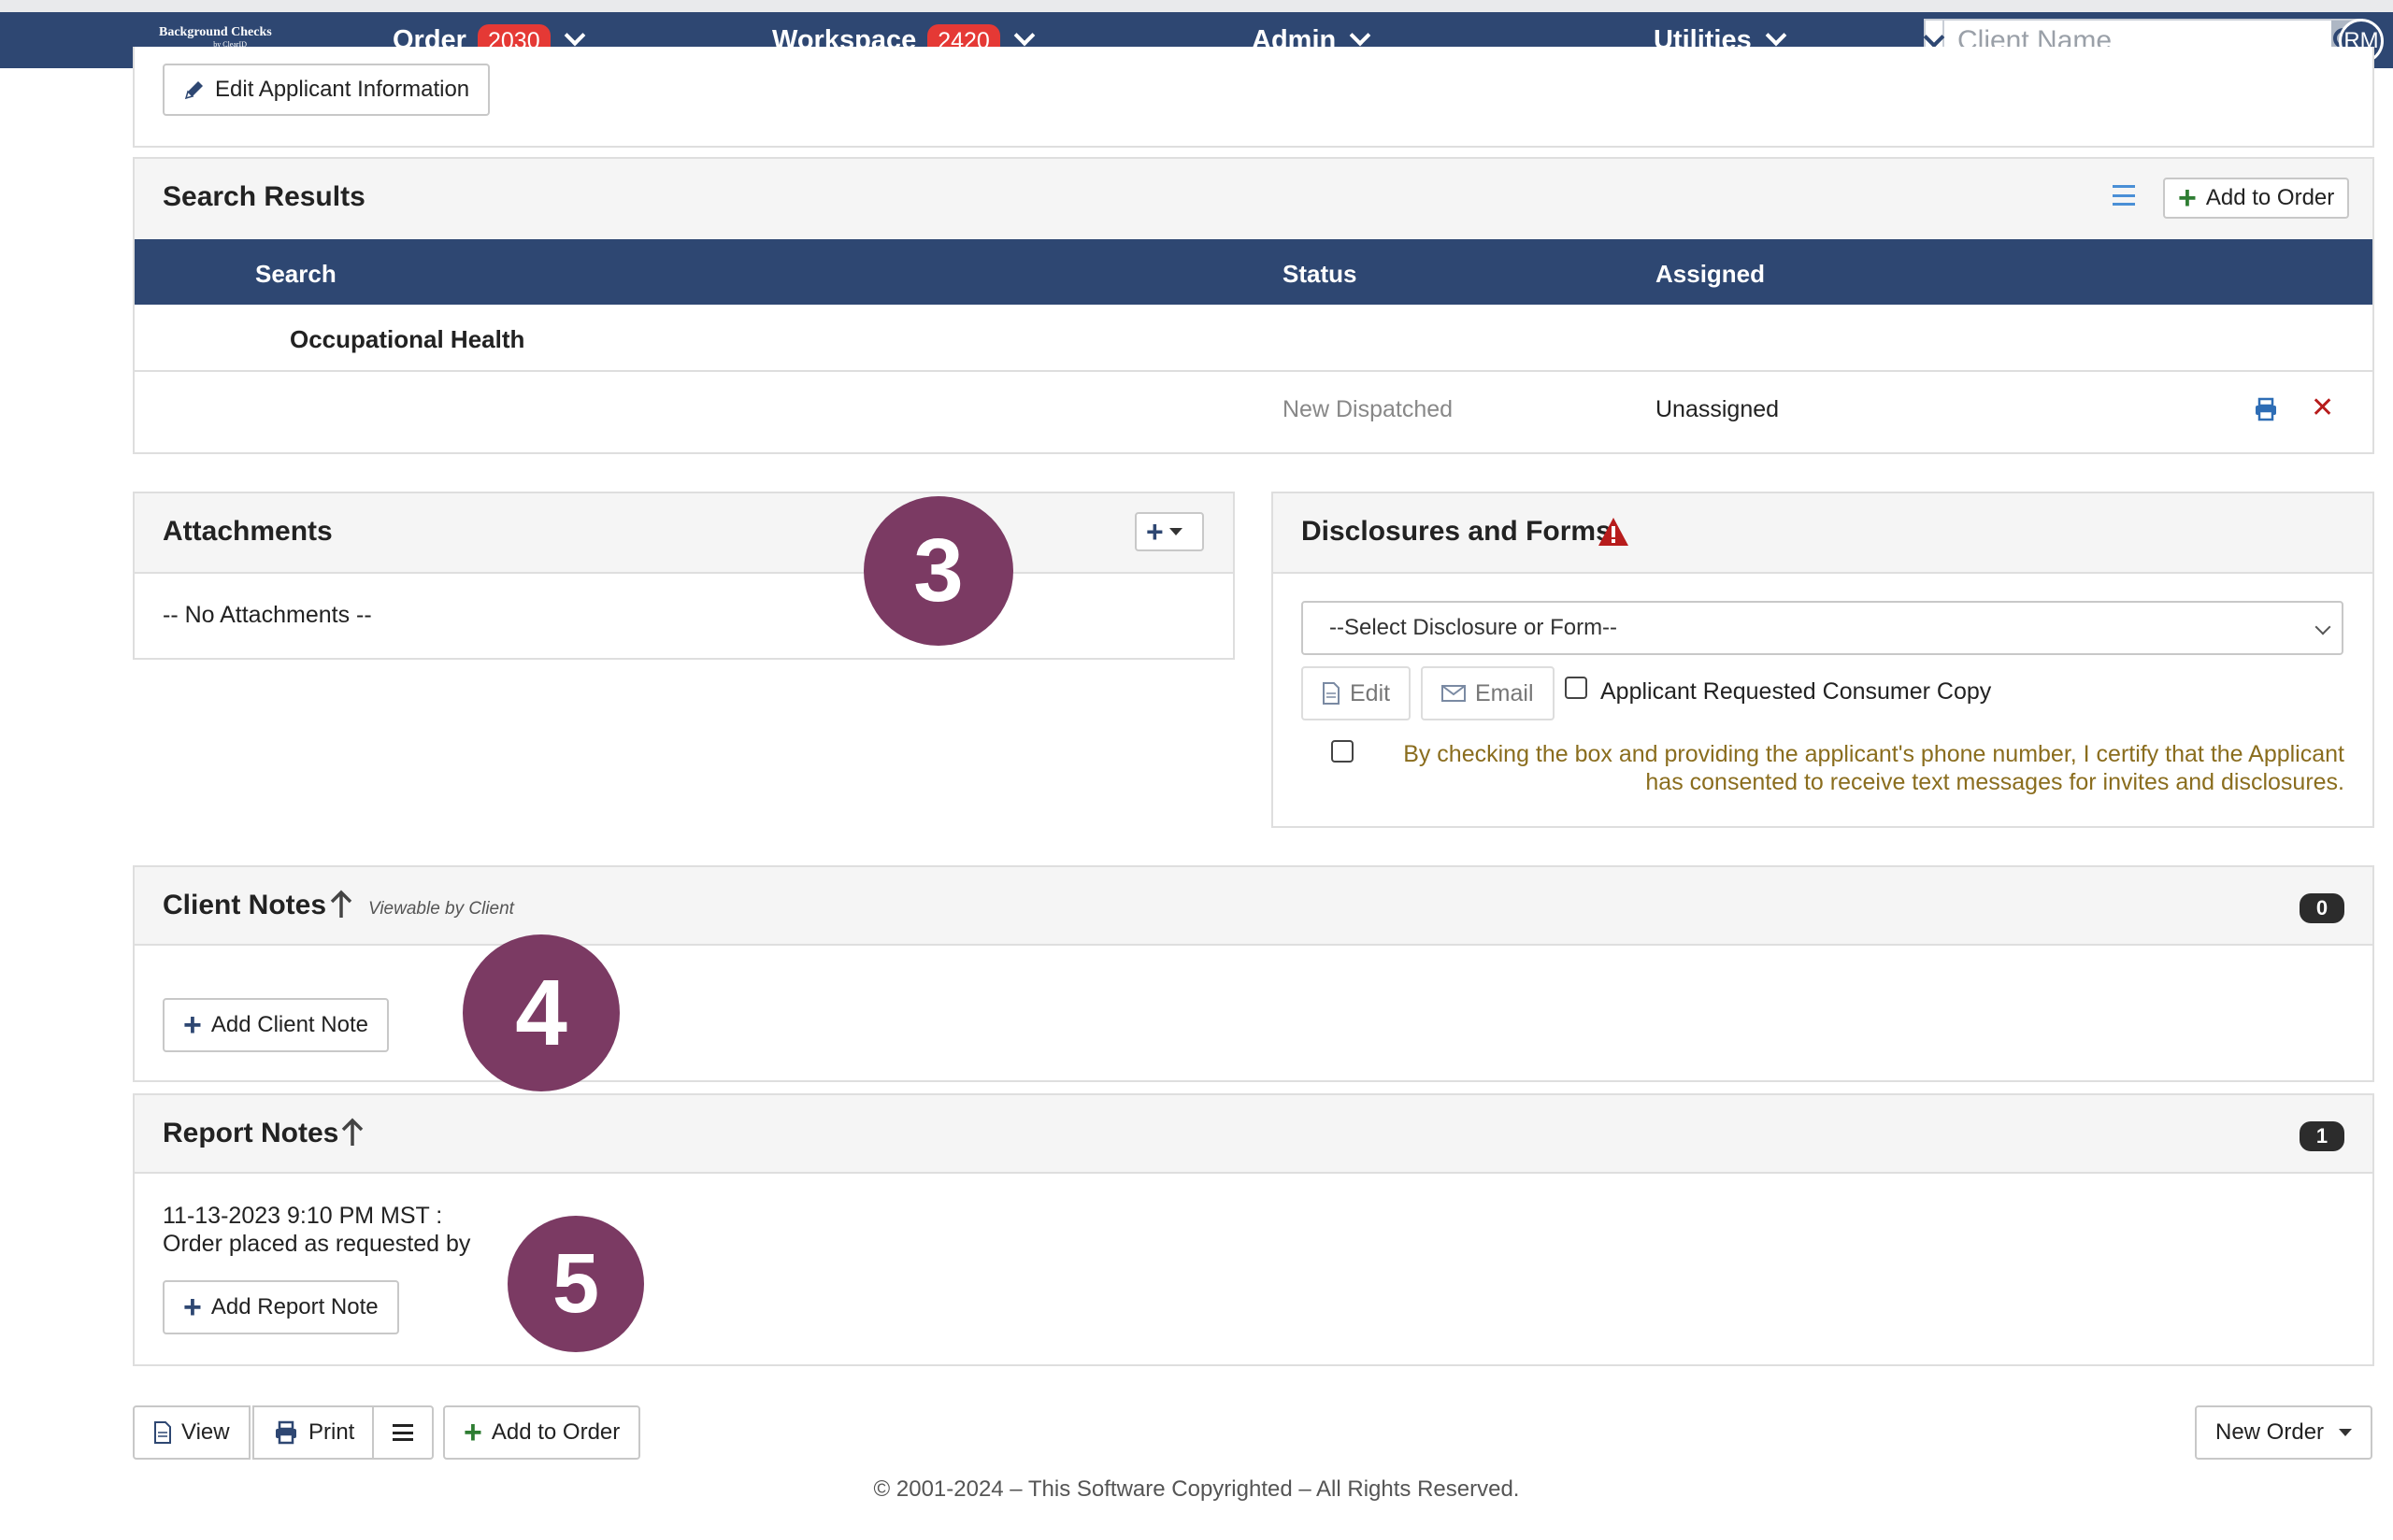 This screenshot has height=1540, width=2393. What do you see at coordinates (1319, 274) in the screenshot?
I see `column-status: Status` at bounding box center [1319, 274].